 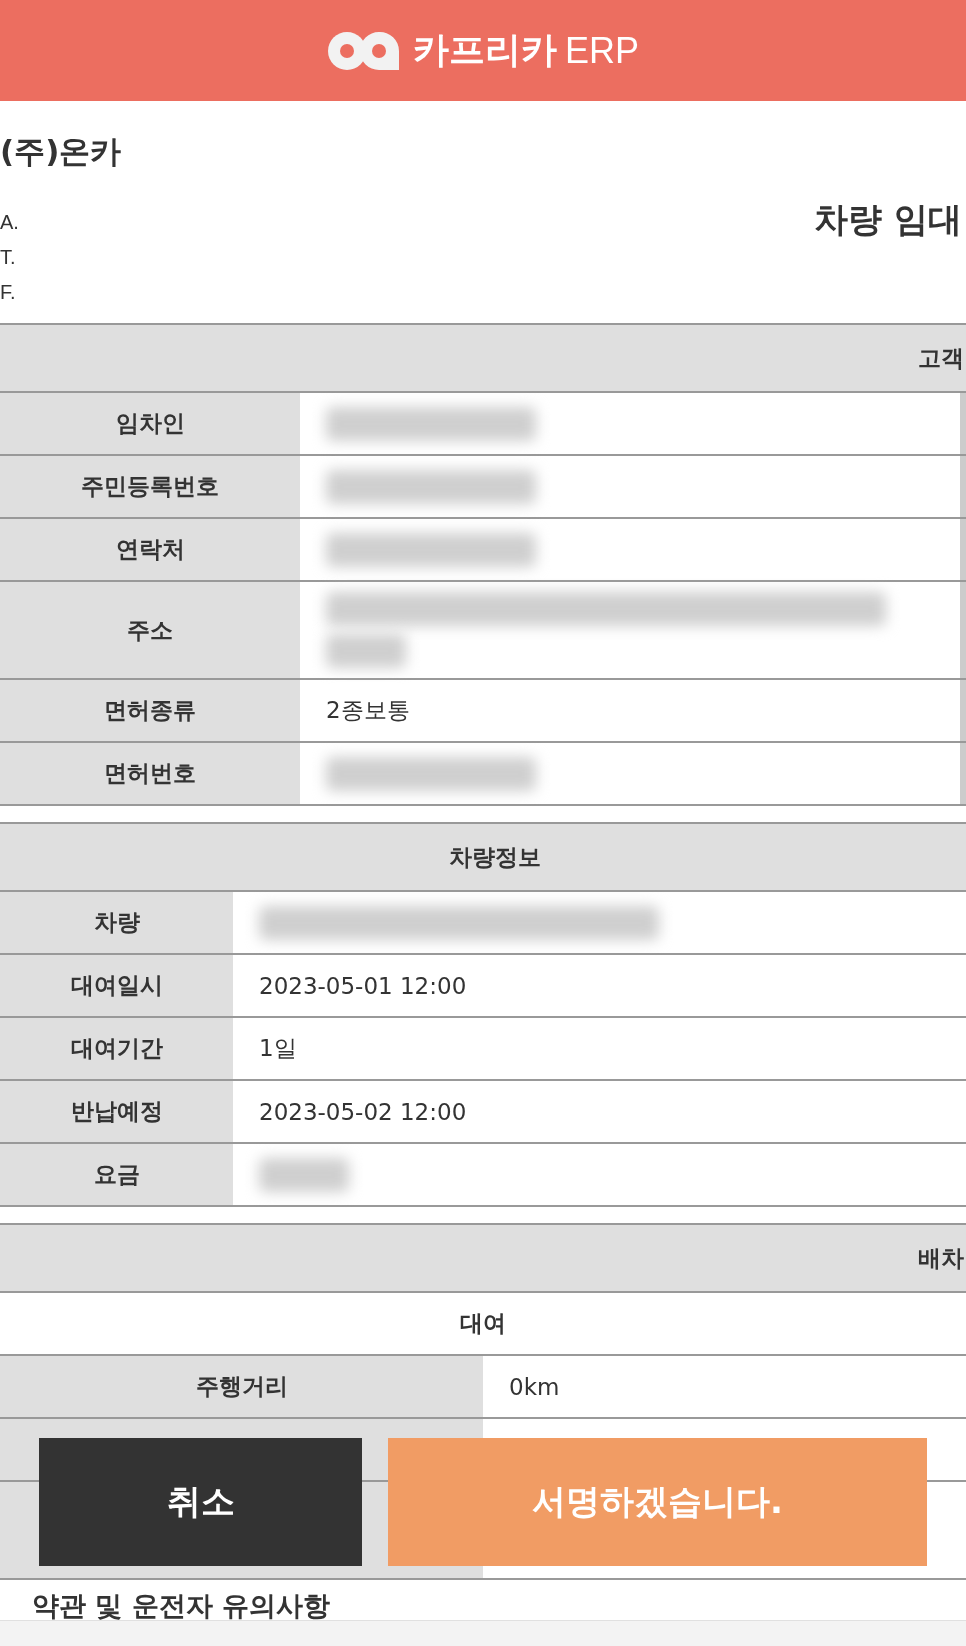 What do you see at coordinates (150, 549) in the screenshot?
I see `row-label: 연락처` at bounding box center [150, 549].